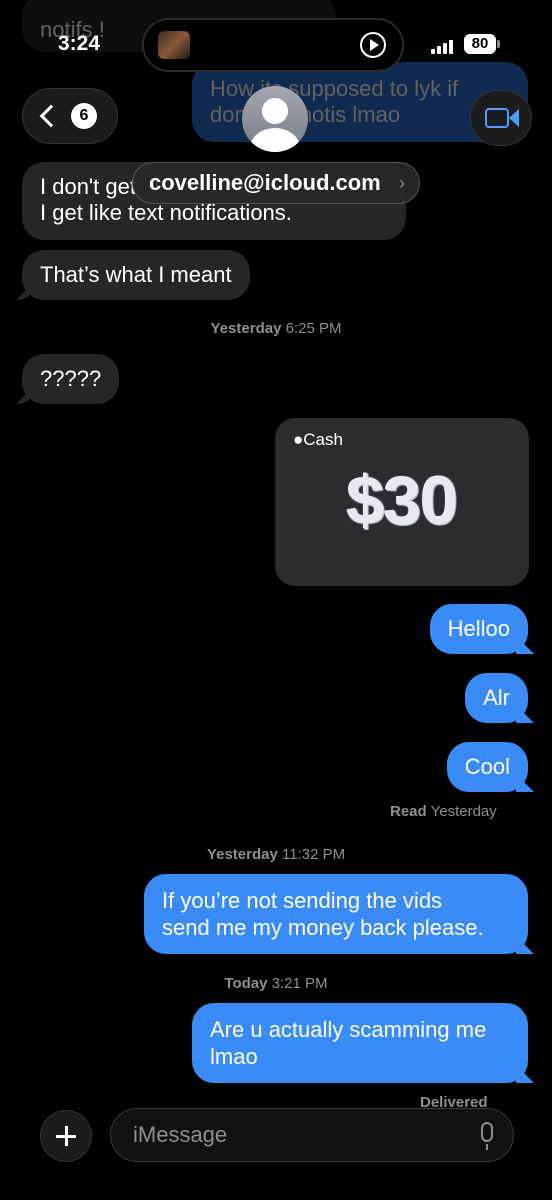 The image size is (552, 1200). I want to click on input-placeholder: iMessage, so click(180, 1134).